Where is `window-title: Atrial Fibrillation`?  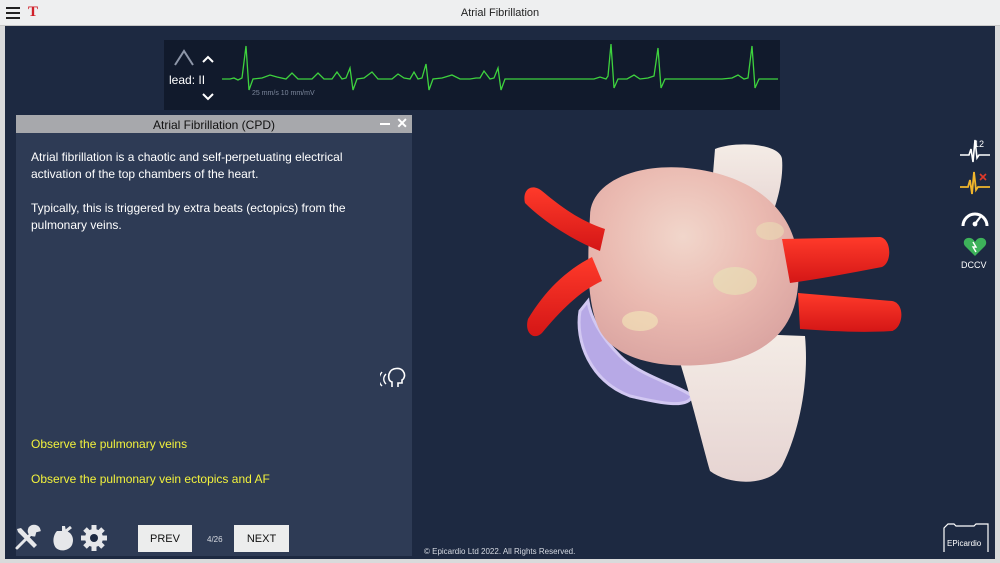
window-title: Atrial Fibrillation is located at coordinates (500, 13).